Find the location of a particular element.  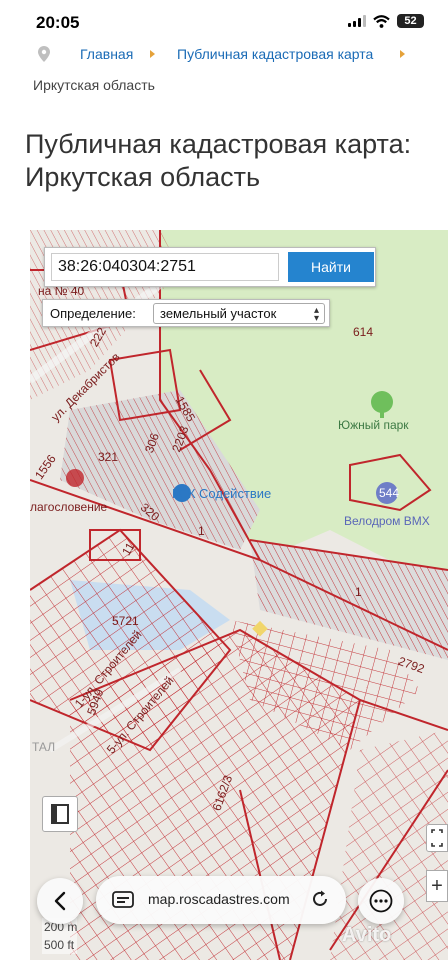

status-icons: 52 is located at coordinates (386, 21).